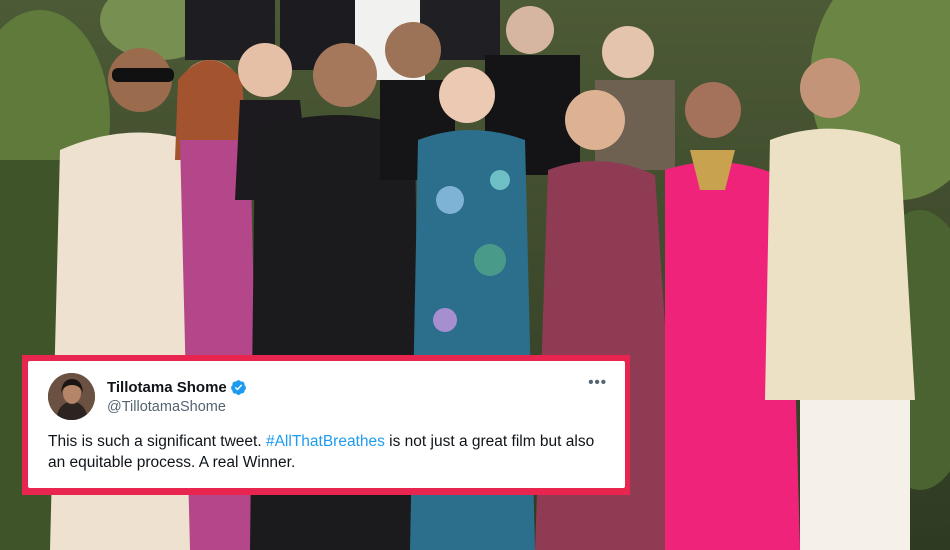 The height and width of the screenshot is (550, 950). Describe the element at coordinates (177, 407) in the screenshot. I see `author-handle: @TillotamaShome` at that location.